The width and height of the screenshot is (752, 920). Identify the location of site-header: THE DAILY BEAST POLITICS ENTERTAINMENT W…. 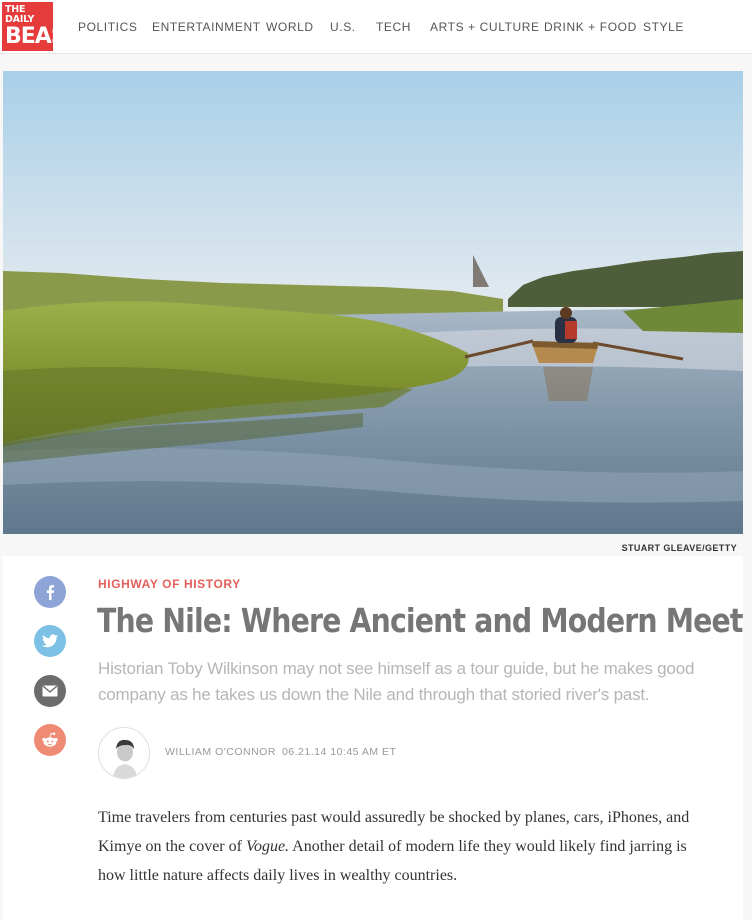
(376, 27).